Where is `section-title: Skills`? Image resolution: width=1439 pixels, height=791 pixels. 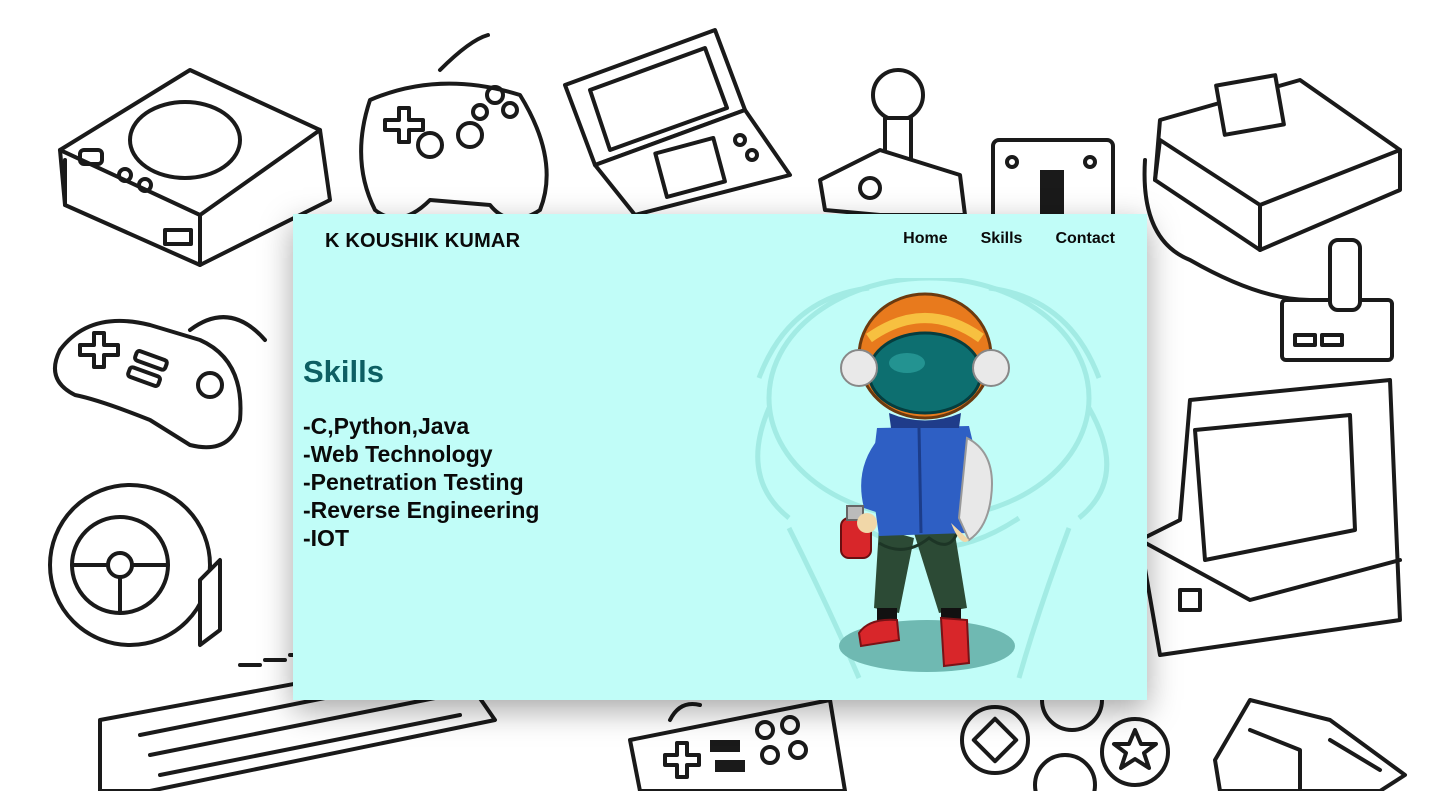
section-title: Skills is located at coordinates (343, 371).